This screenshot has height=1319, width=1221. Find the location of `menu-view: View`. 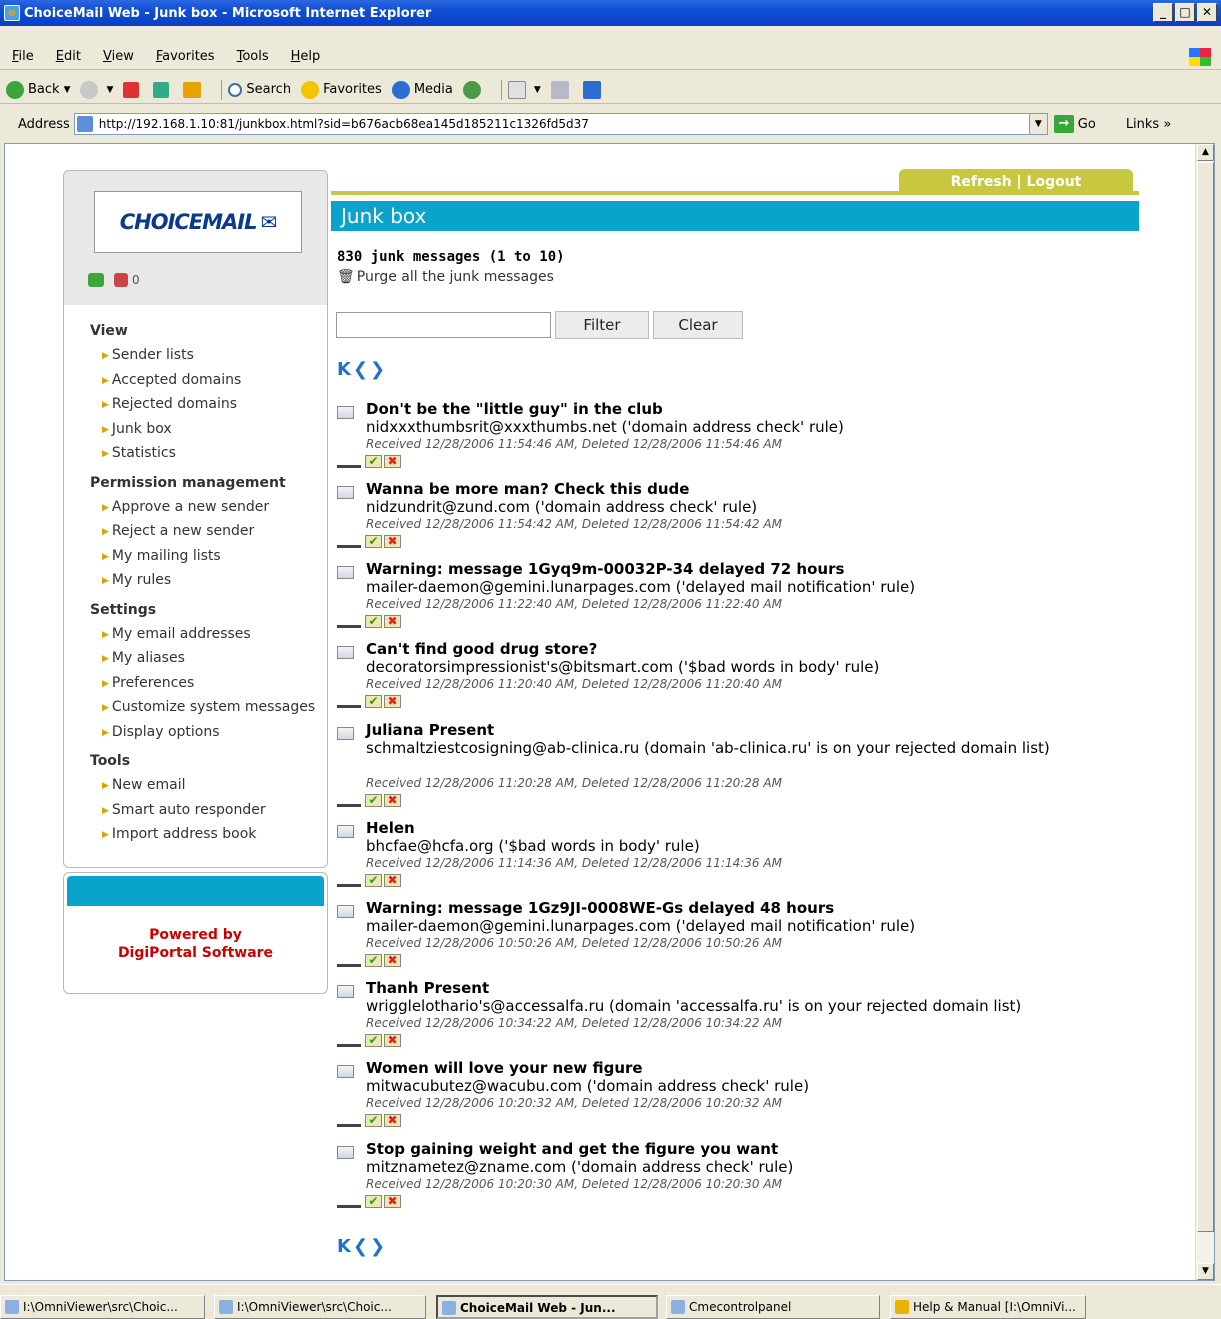

menu-view: View is located at coordinates (118, 56).